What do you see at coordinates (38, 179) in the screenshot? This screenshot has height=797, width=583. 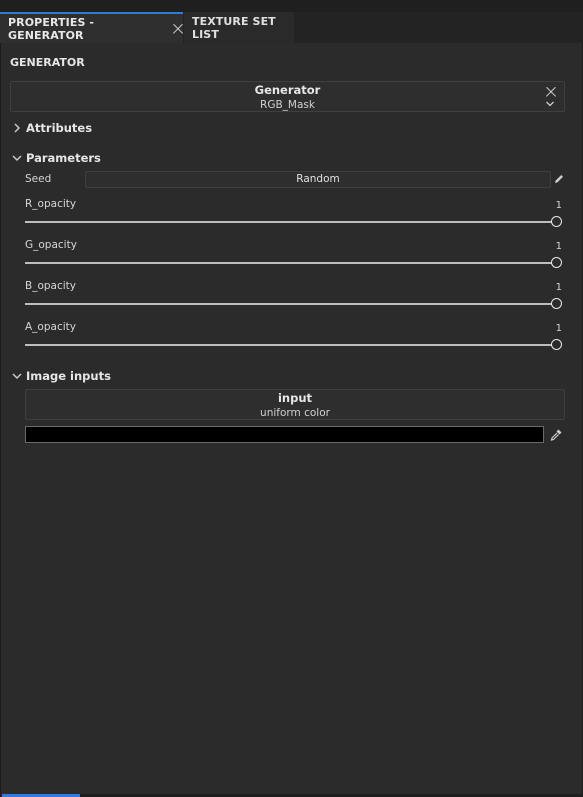 I see `seed-label: Seed` at bounding box center [38, 179].